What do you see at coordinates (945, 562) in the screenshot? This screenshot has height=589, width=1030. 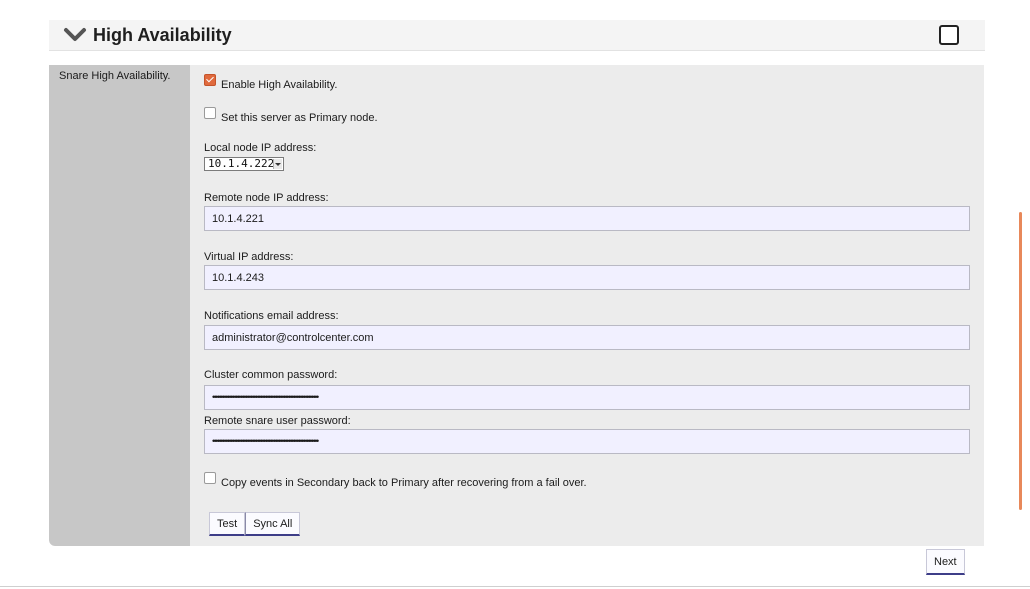 I see `next-button: Next` at bounding box center [945, 562].